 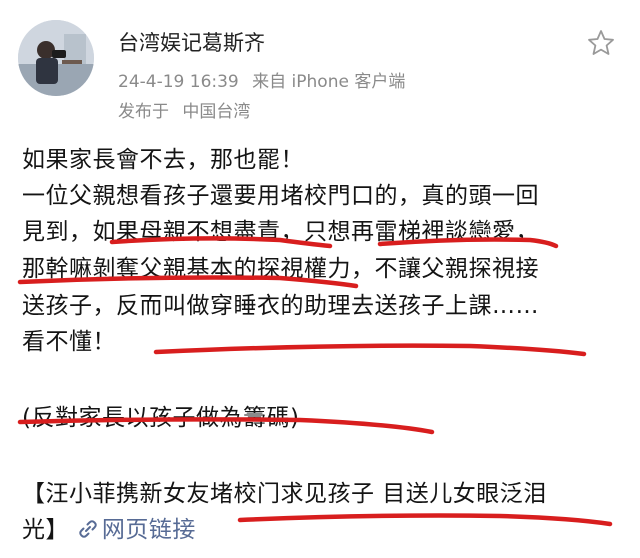 I want to click on post-text-line-last: 光】 网页链接, so click(x=109, y=527).